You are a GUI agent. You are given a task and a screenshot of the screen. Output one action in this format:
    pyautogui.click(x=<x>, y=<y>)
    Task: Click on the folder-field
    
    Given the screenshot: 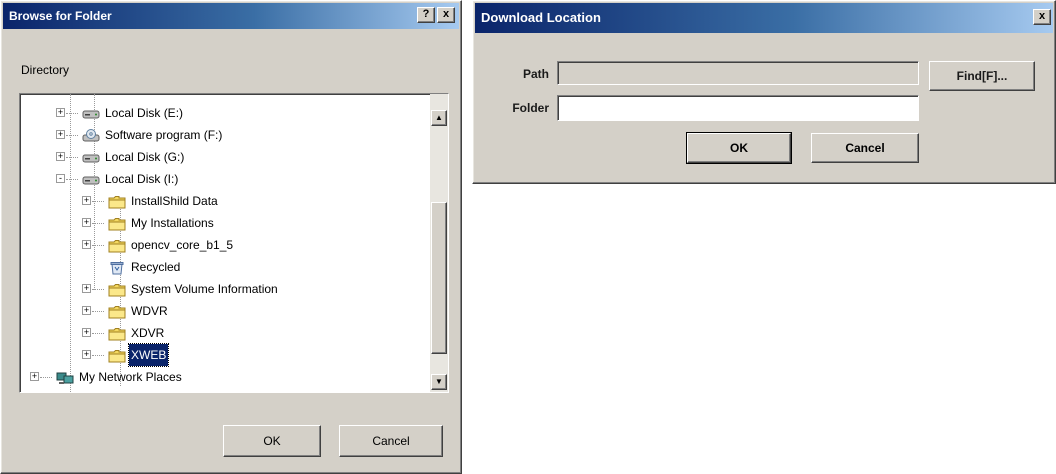 What is the action you would take?
    pyautogui.click(x=738, y=108)
    